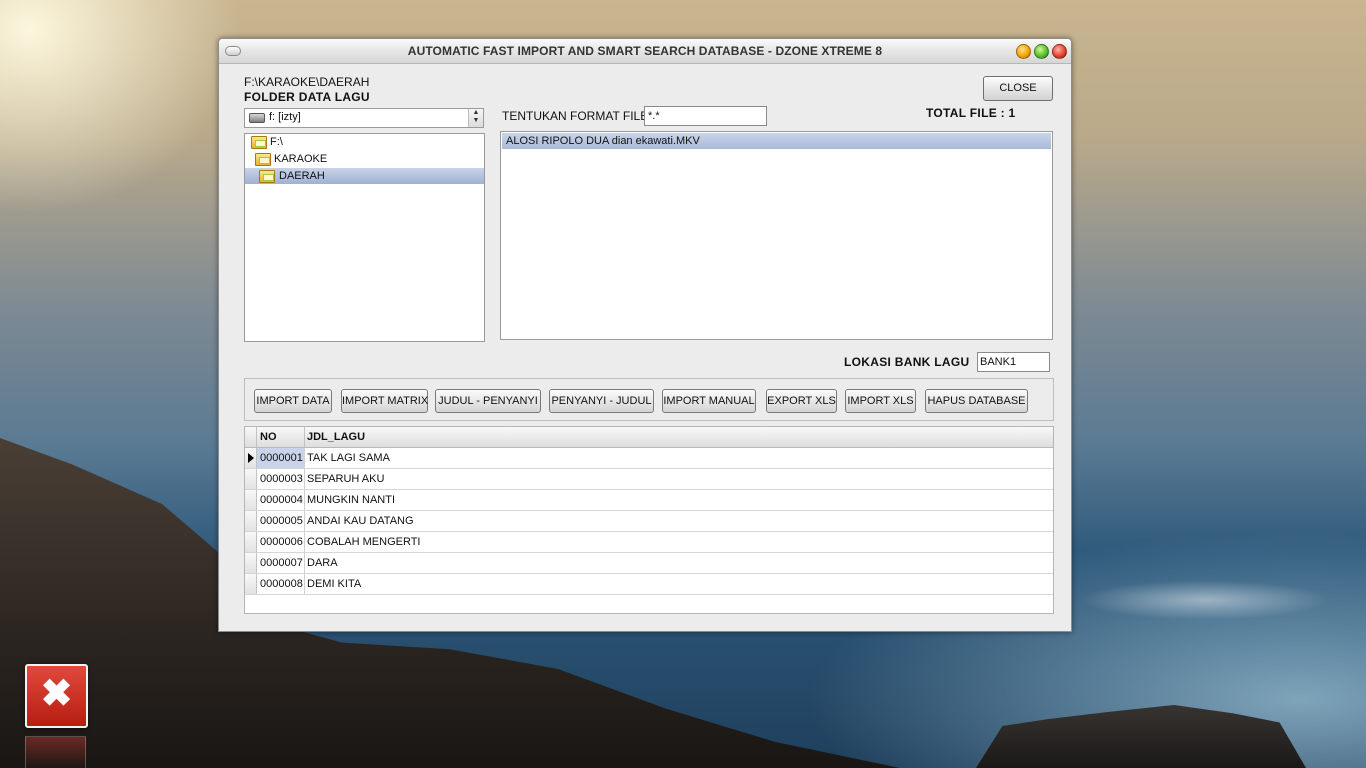 The width and height of the screenshot is (1366, 768). I want to click on cell-no: 0000003, so click(281, 479).